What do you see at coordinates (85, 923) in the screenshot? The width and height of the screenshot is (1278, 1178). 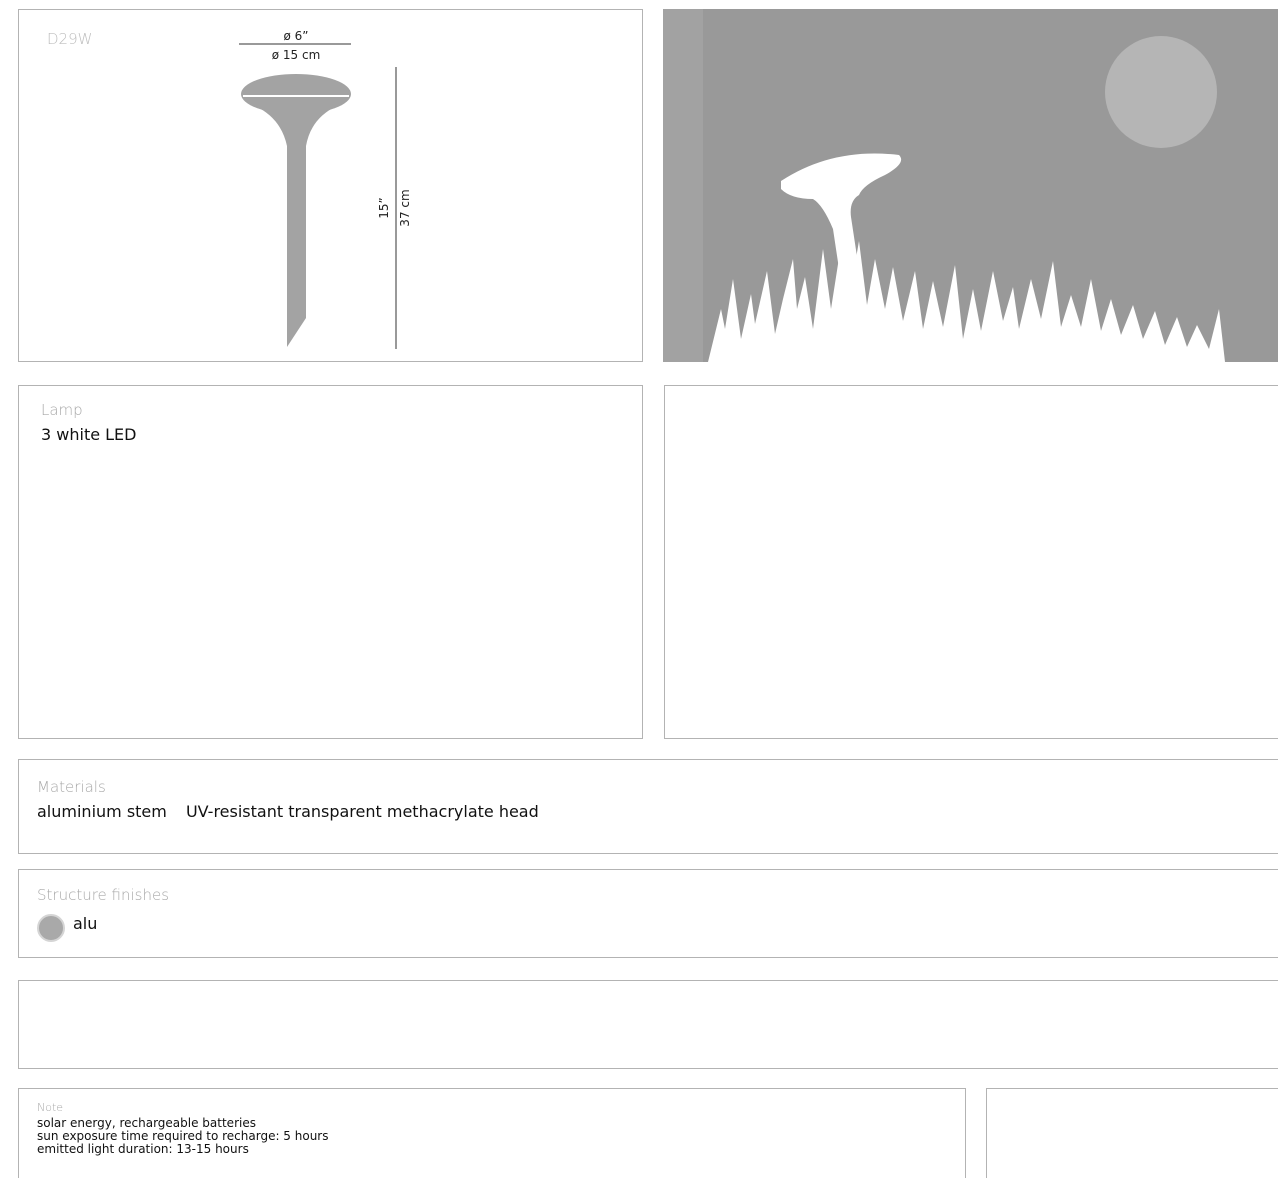 I see `finish-name: alu` at bounding box center [85, 923].